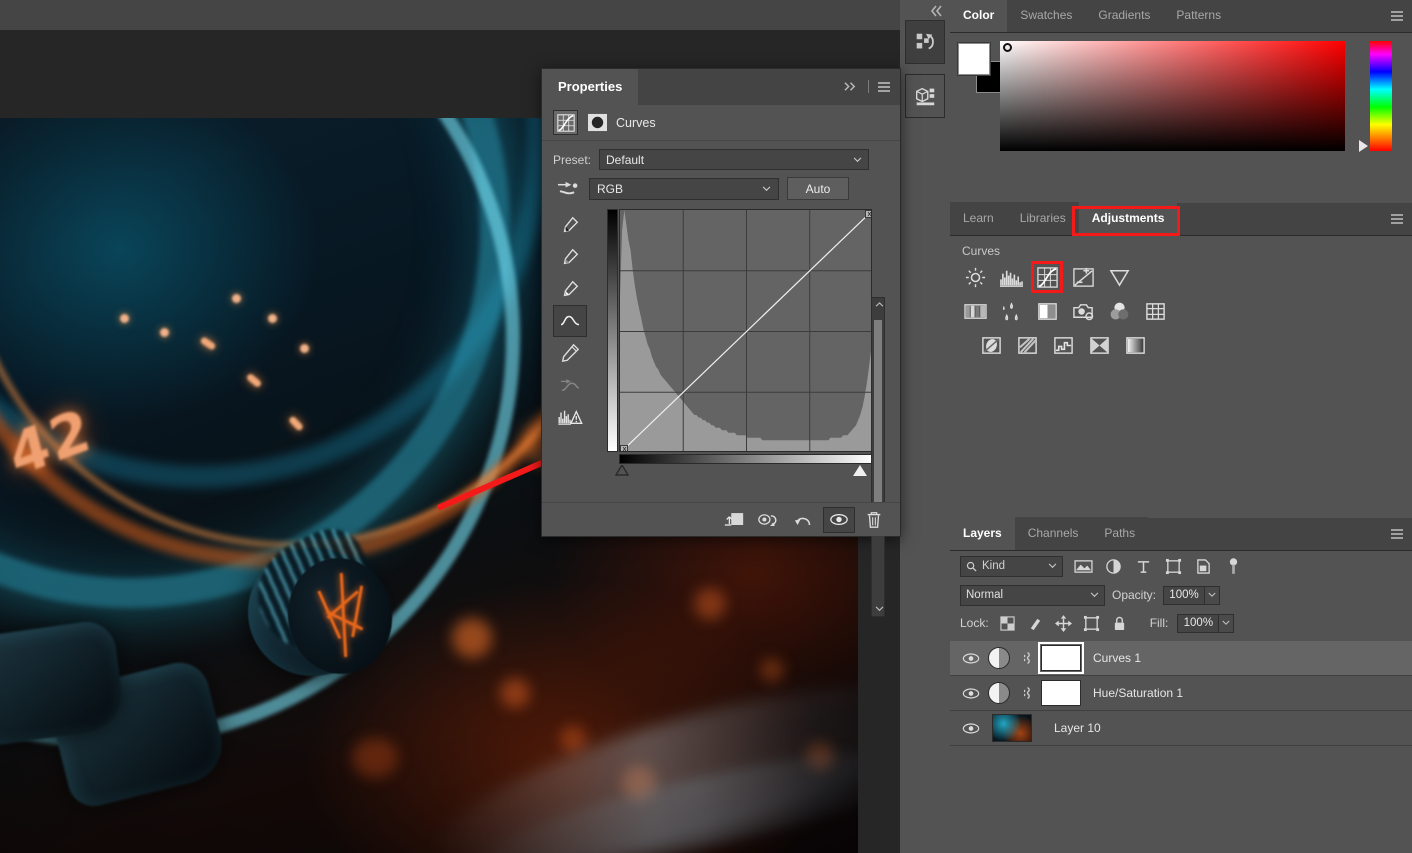 This screenshot has width=1412, height=853. I want to click on history-panel-icon, so click(925, 42).